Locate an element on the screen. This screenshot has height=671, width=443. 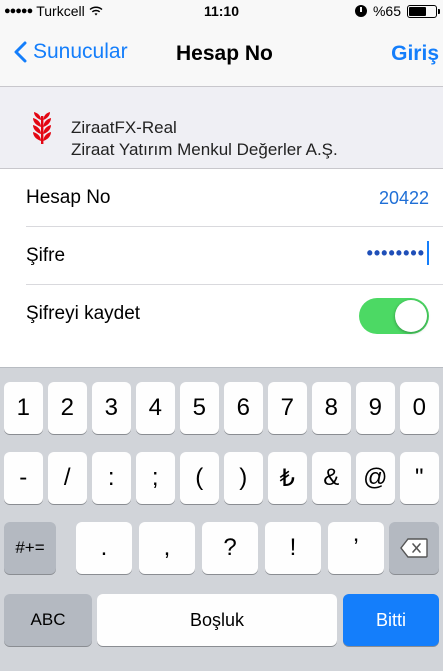
backspace-icon is located at coordinates (414, 548).